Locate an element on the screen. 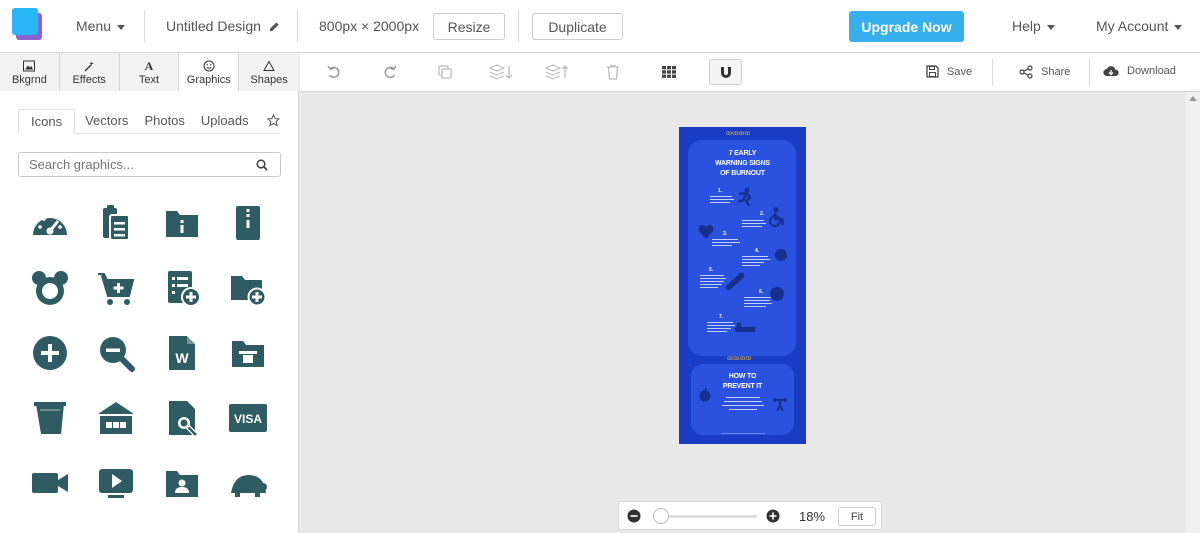 The image size is (1200, 533). list-add-icon is located at coordinates (182, 288).